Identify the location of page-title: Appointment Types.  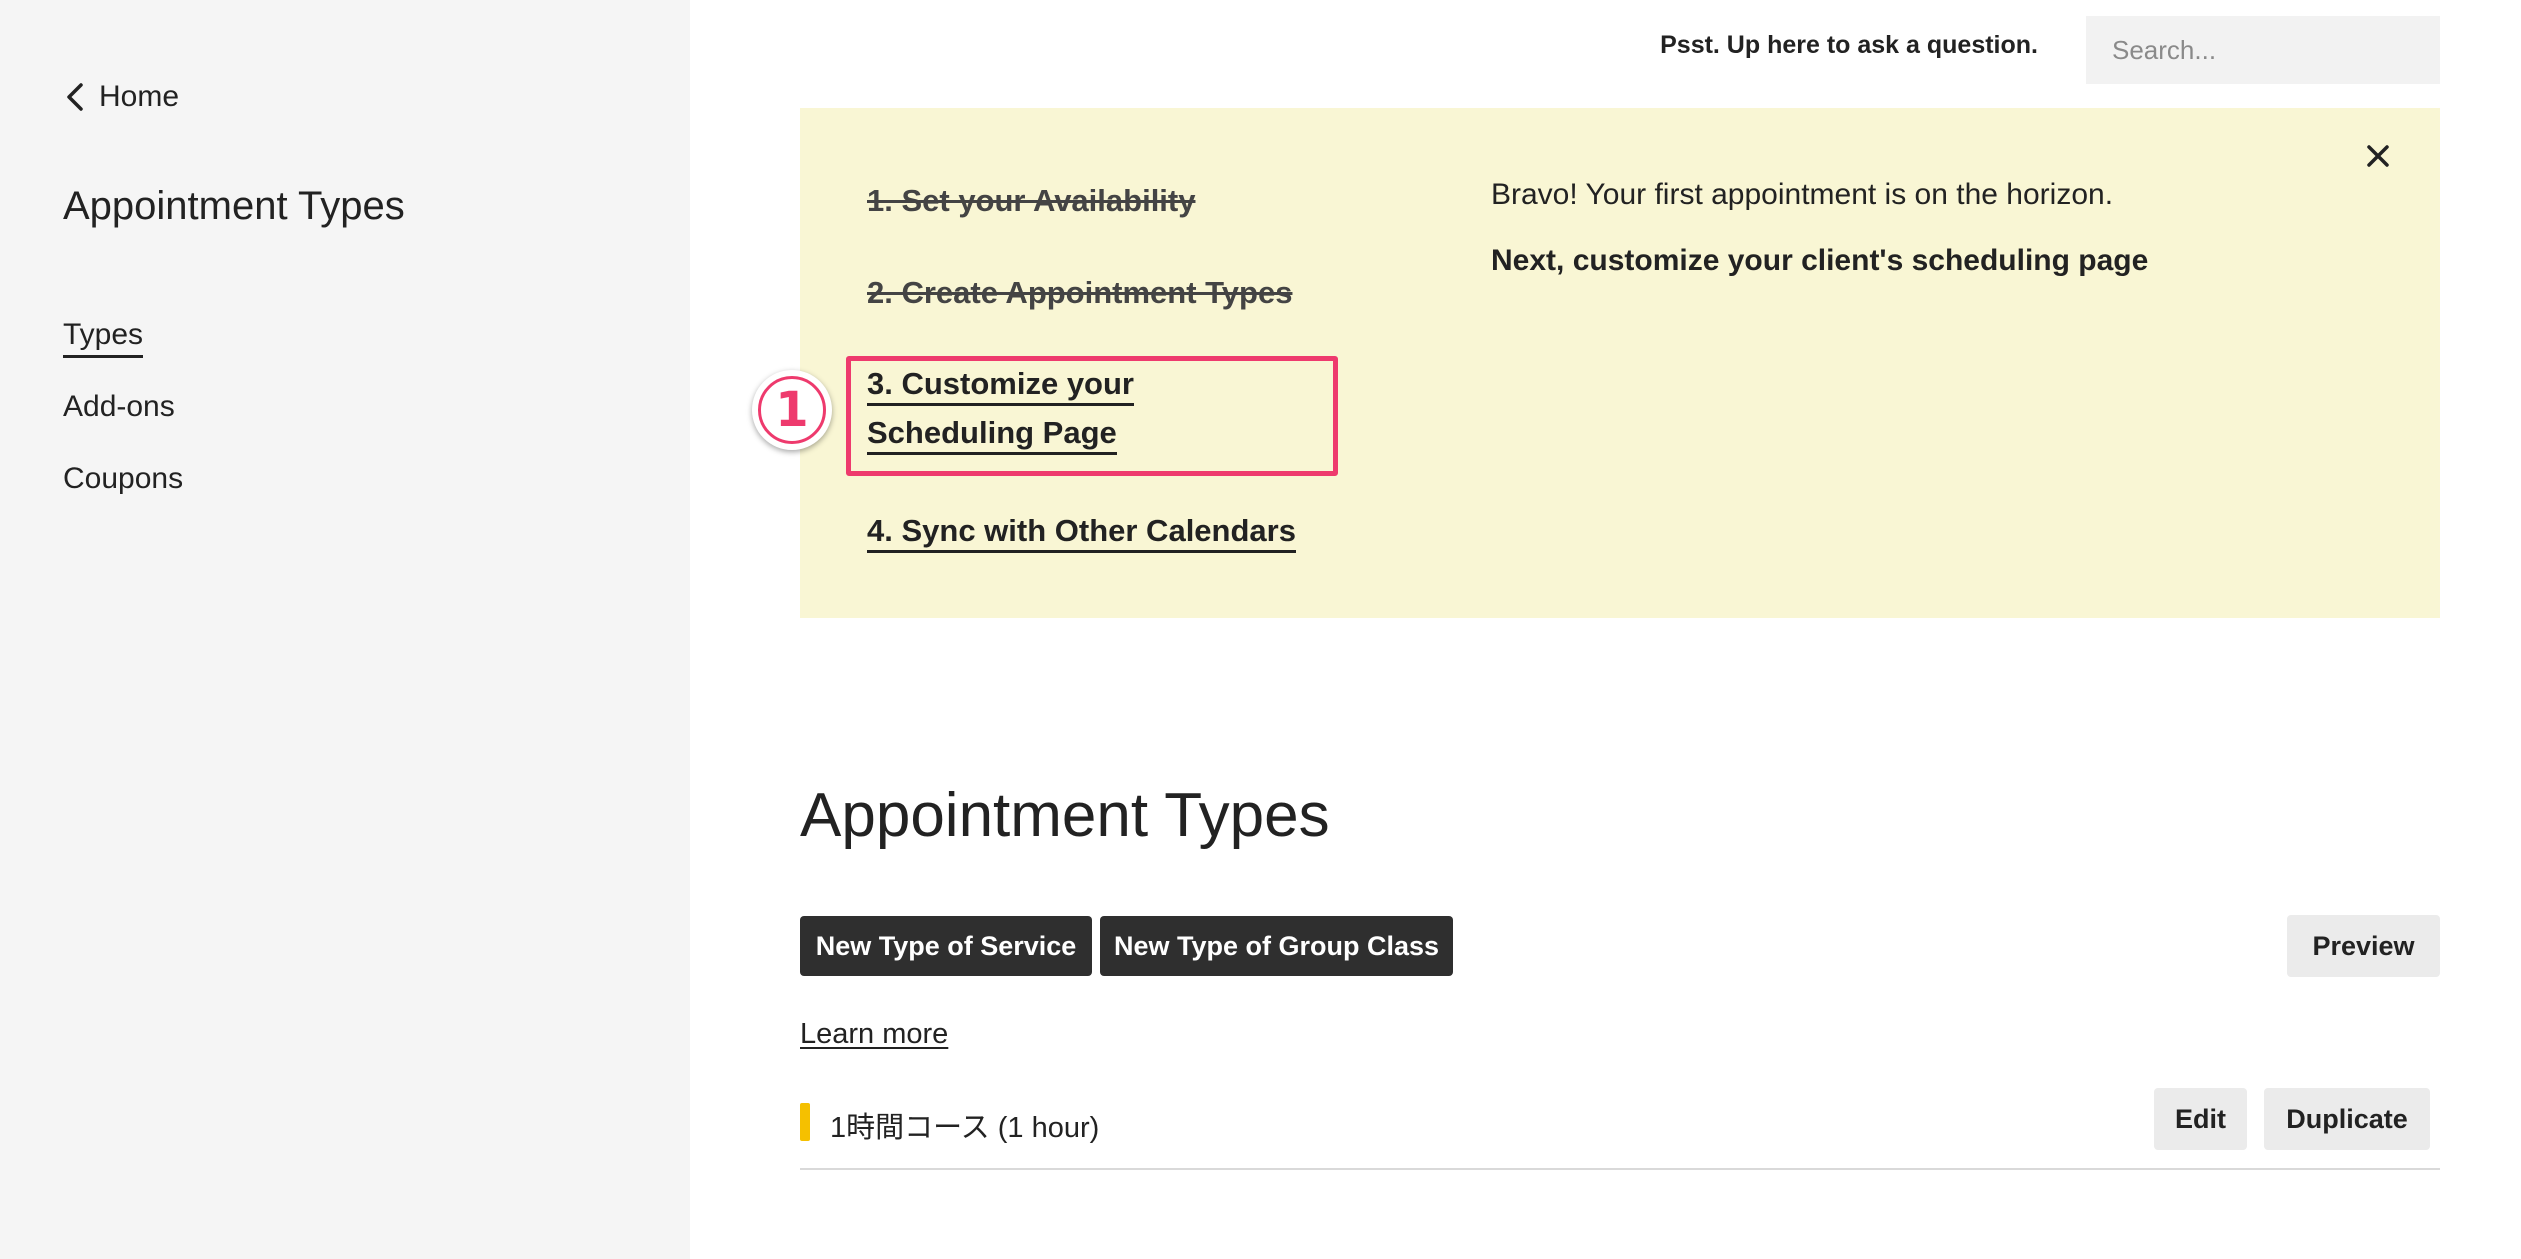
(1065, 815).